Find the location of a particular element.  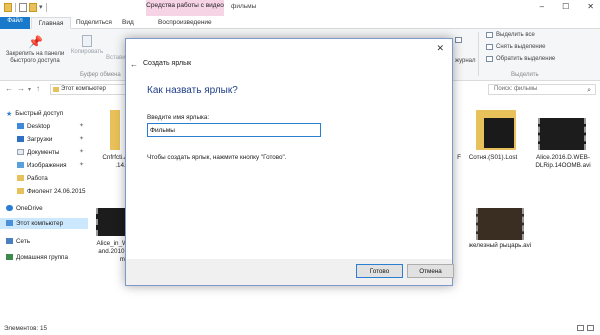

history-button: журнал is located at coordinates (465, 61).